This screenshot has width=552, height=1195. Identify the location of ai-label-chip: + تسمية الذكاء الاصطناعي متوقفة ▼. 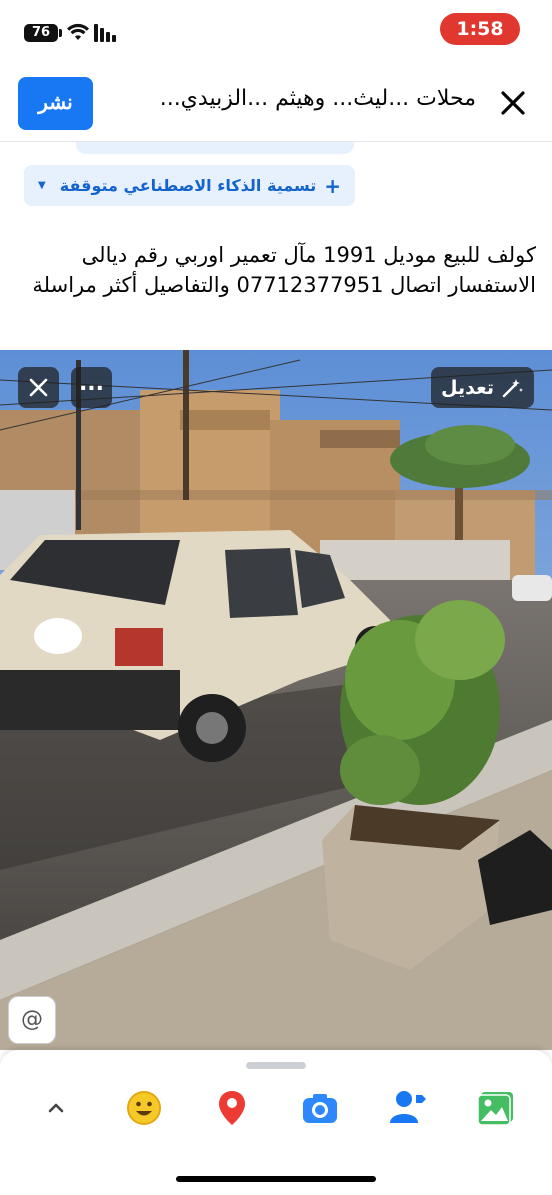
(189, 185).